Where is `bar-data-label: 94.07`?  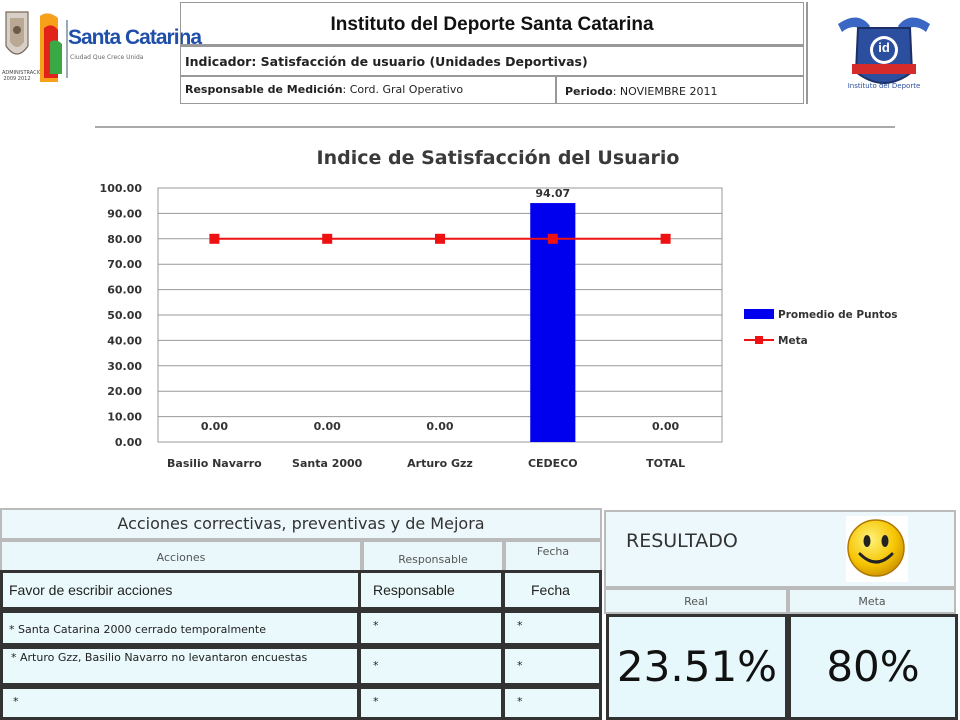 bar-data-label: 94.07 is located at coordinates (552, 193).